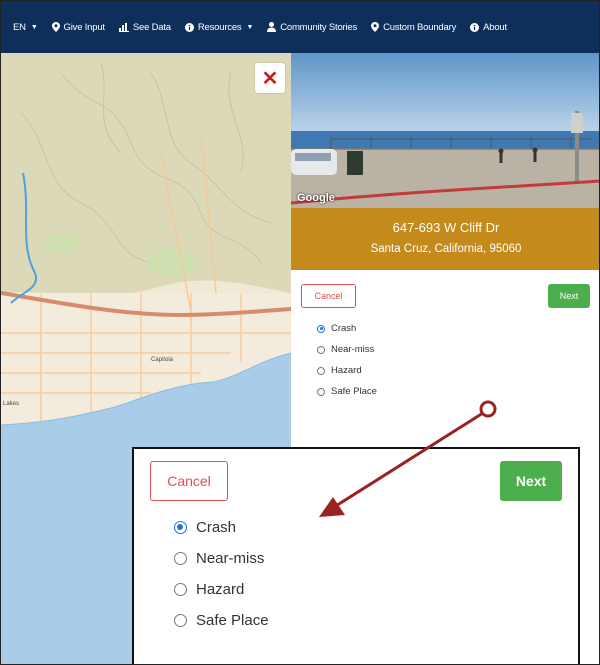 The height and width of the screenshot is (665, 600). I want to click on option-hazard: Hazard, so click(339, 370).